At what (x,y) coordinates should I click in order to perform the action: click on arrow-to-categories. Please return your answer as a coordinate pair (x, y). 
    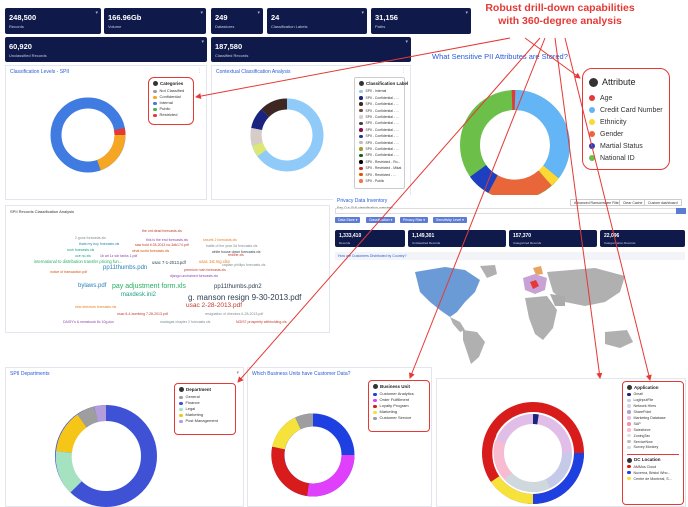
    Looking at the image, I should click on (353, 68).